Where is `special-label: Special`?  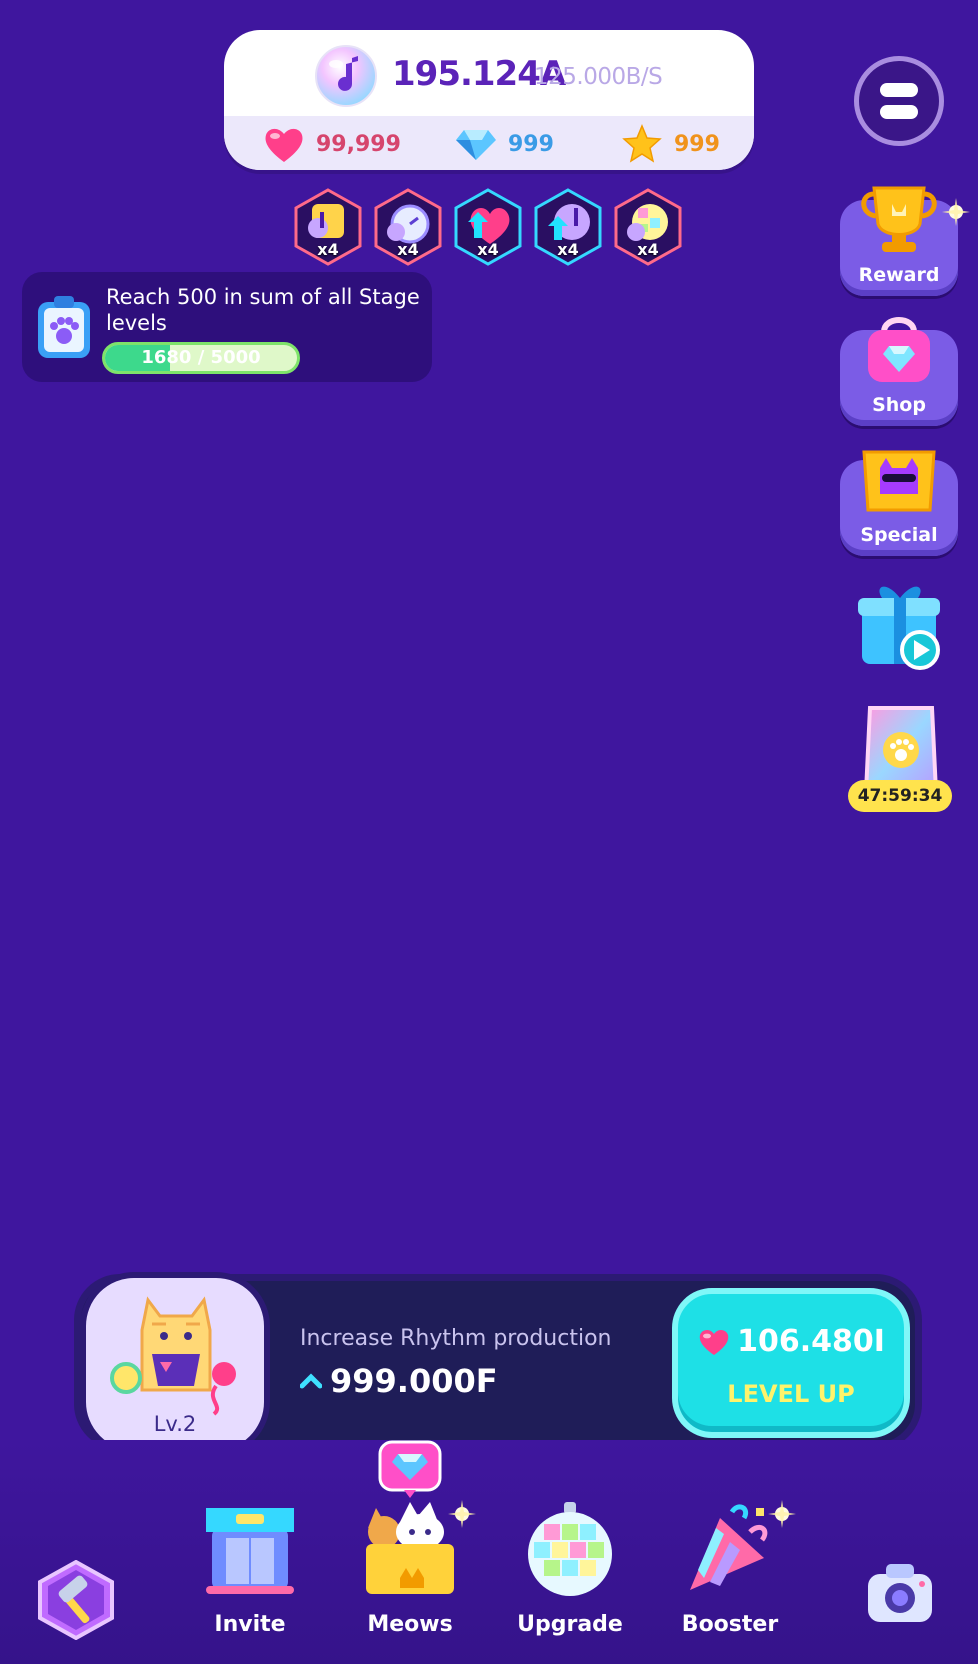 special-label: Special is located at coordinates (899, 535).